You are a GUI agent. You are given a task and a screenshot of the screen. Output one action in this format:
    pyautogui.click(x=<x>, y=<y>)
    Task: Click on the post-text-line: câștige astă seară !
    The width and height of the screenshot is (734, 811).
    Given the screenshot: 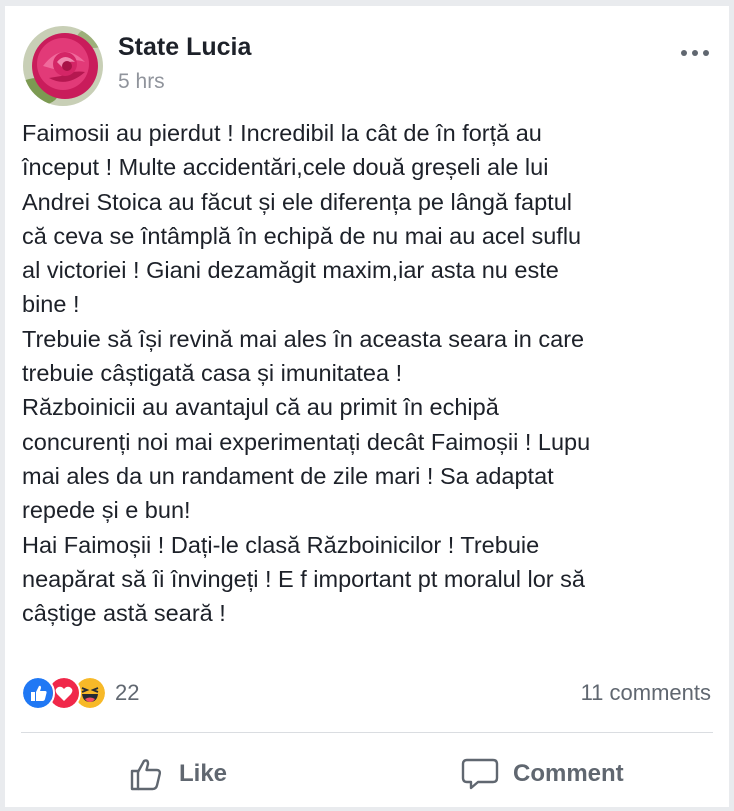 What is the action you would take?
    pyautogui.click(x=124, y=613)
    